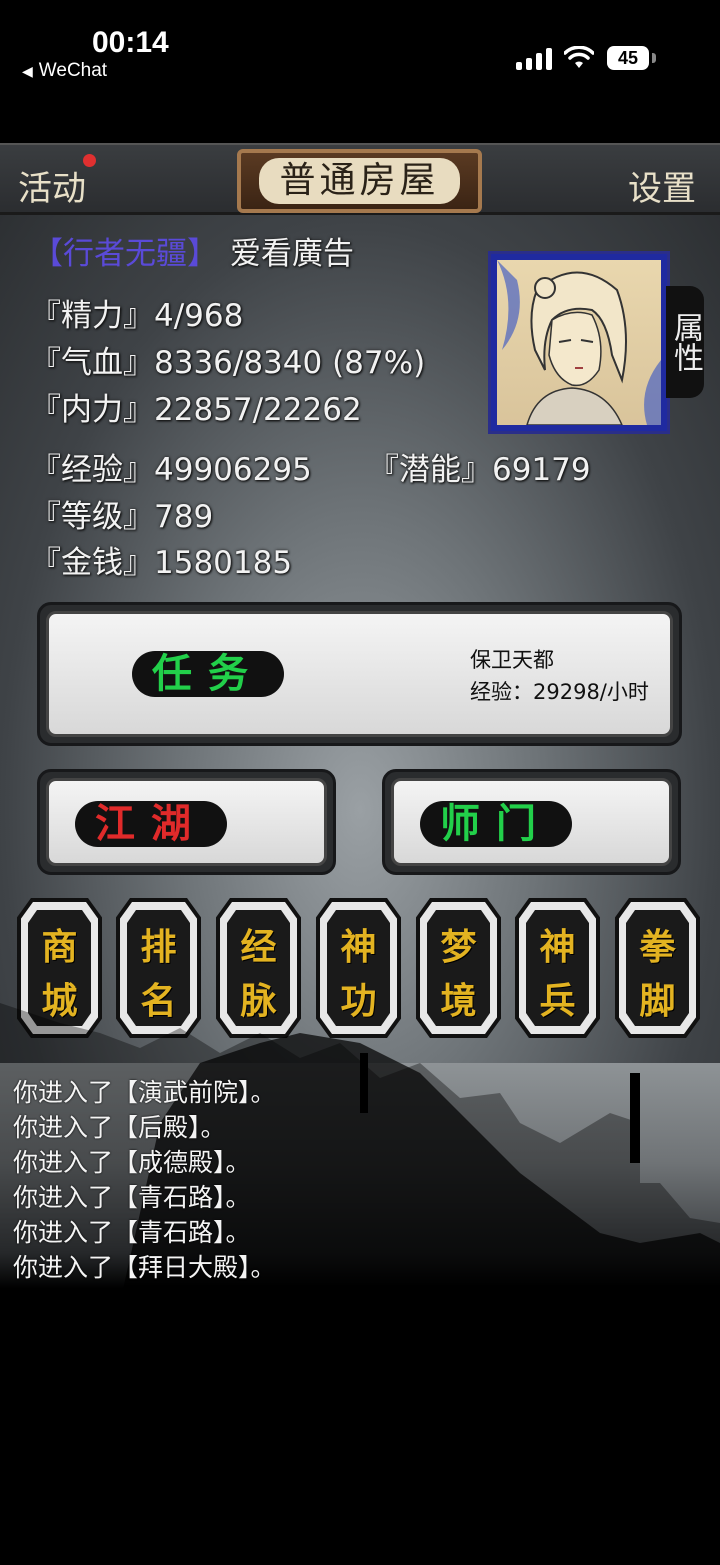  What do you see at coordinates (89, 160) in the screenshot?
I see `notification-dot` at bounding box center [89, 160].